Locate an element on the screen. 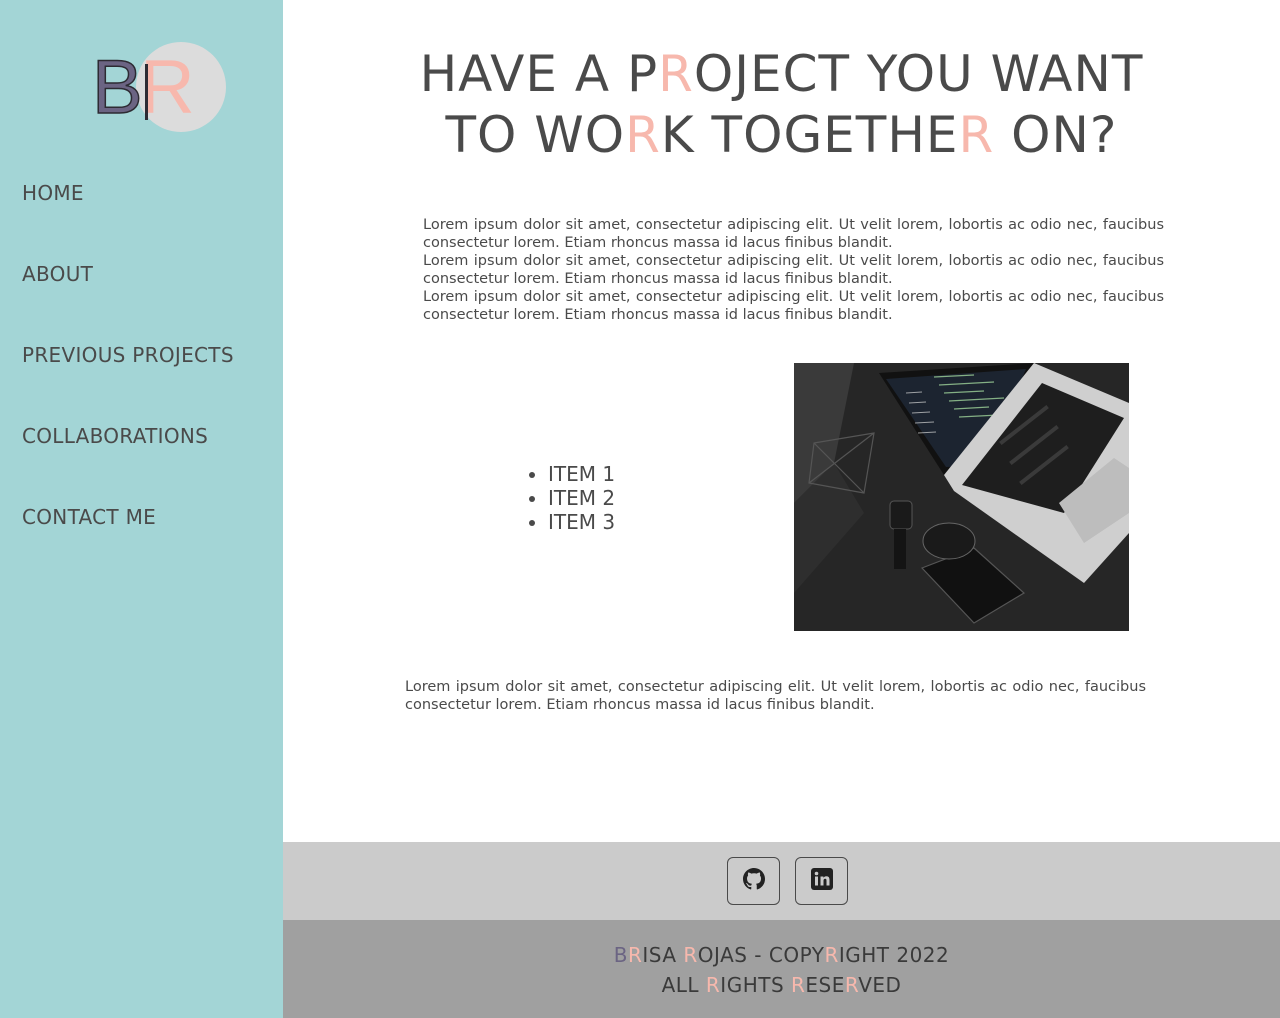 The image size is (1280, 1018). github-button is located at coordinates (753, 881).